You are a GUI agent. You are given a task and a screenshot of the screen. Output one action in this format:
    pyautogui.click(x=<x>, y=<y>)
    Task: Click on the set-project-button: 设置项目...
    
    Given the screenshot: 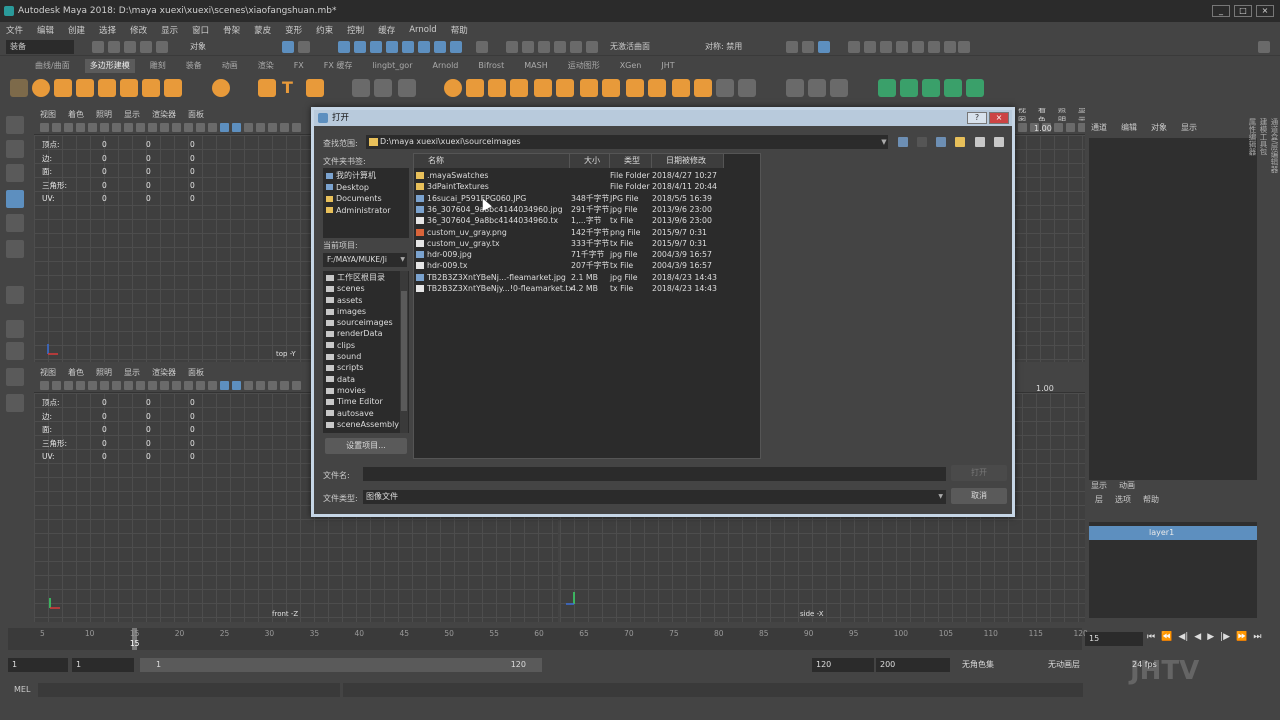 What is the action you would take?
    pyautogui.click(x=366, y=446)
    